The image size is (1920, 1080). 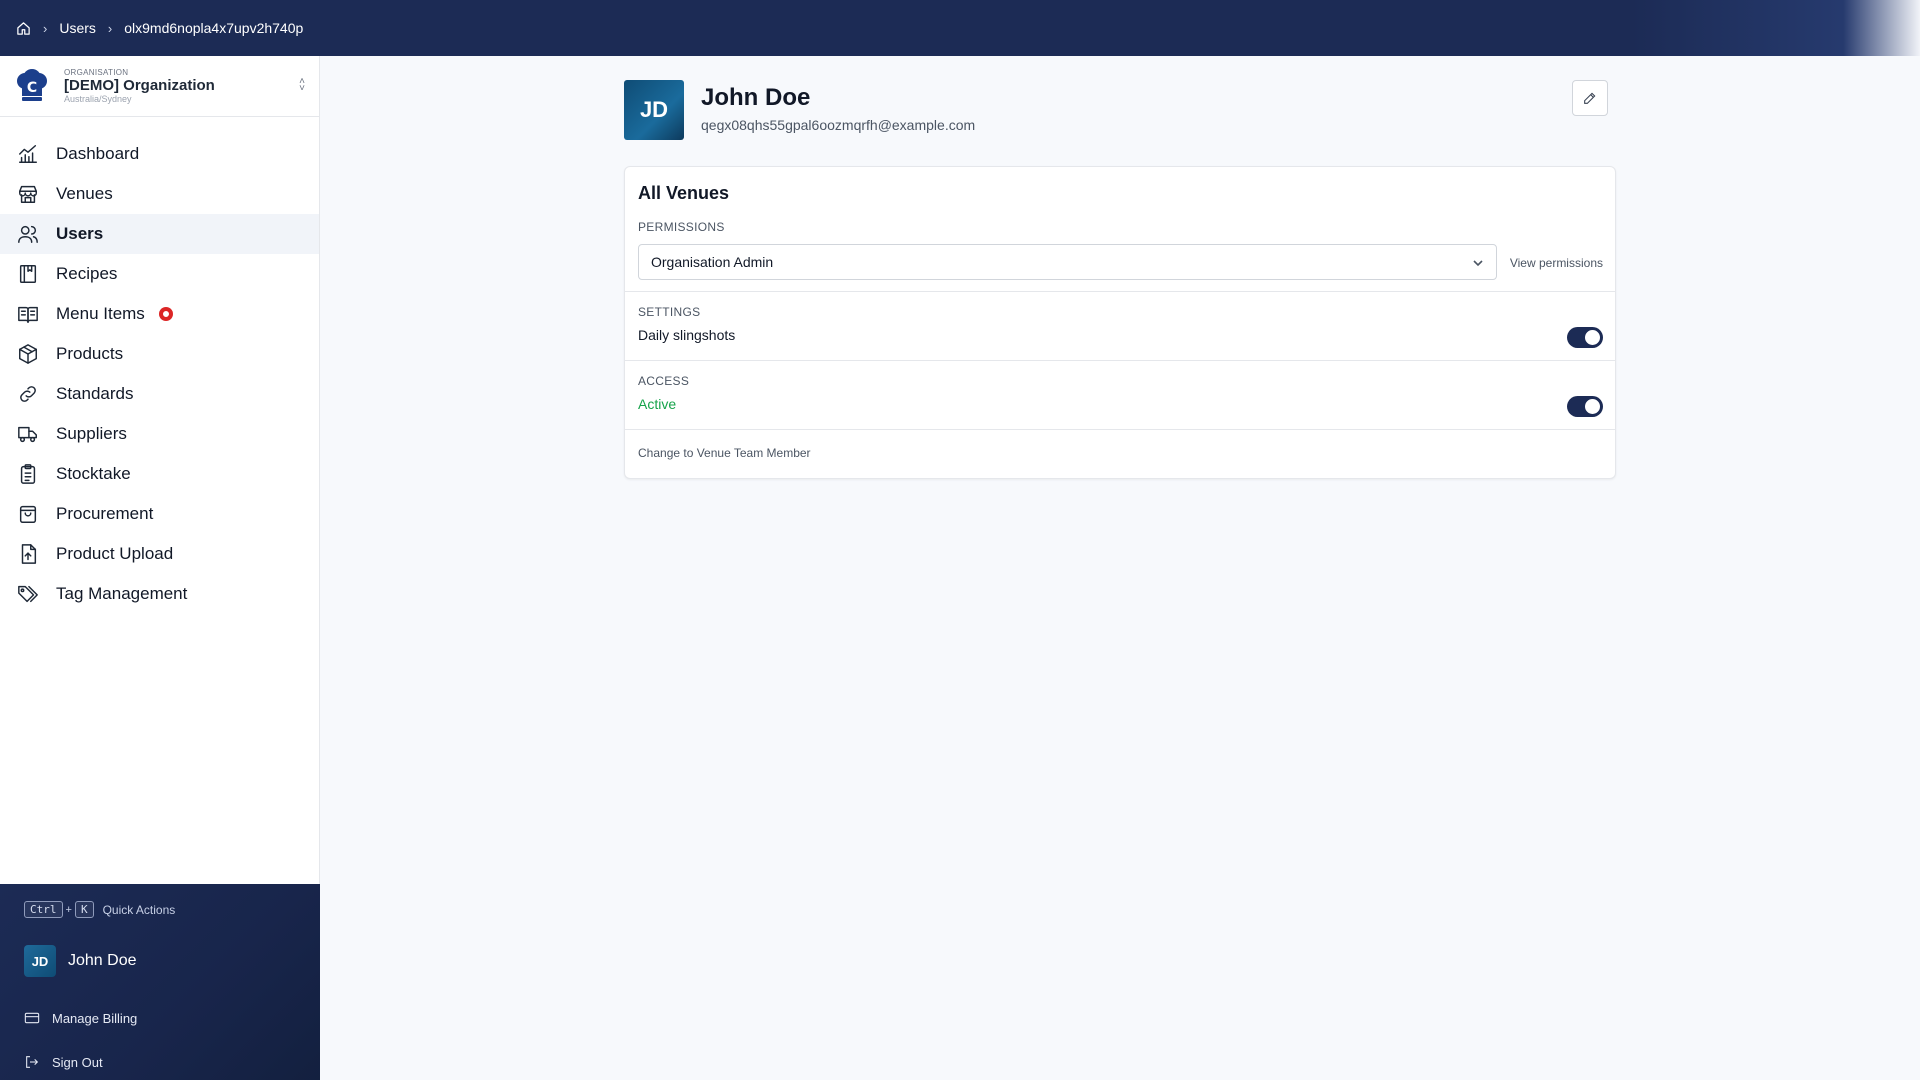 I want to click on permission-selected-value: Organisation Admin, so click(x=712, y=262).